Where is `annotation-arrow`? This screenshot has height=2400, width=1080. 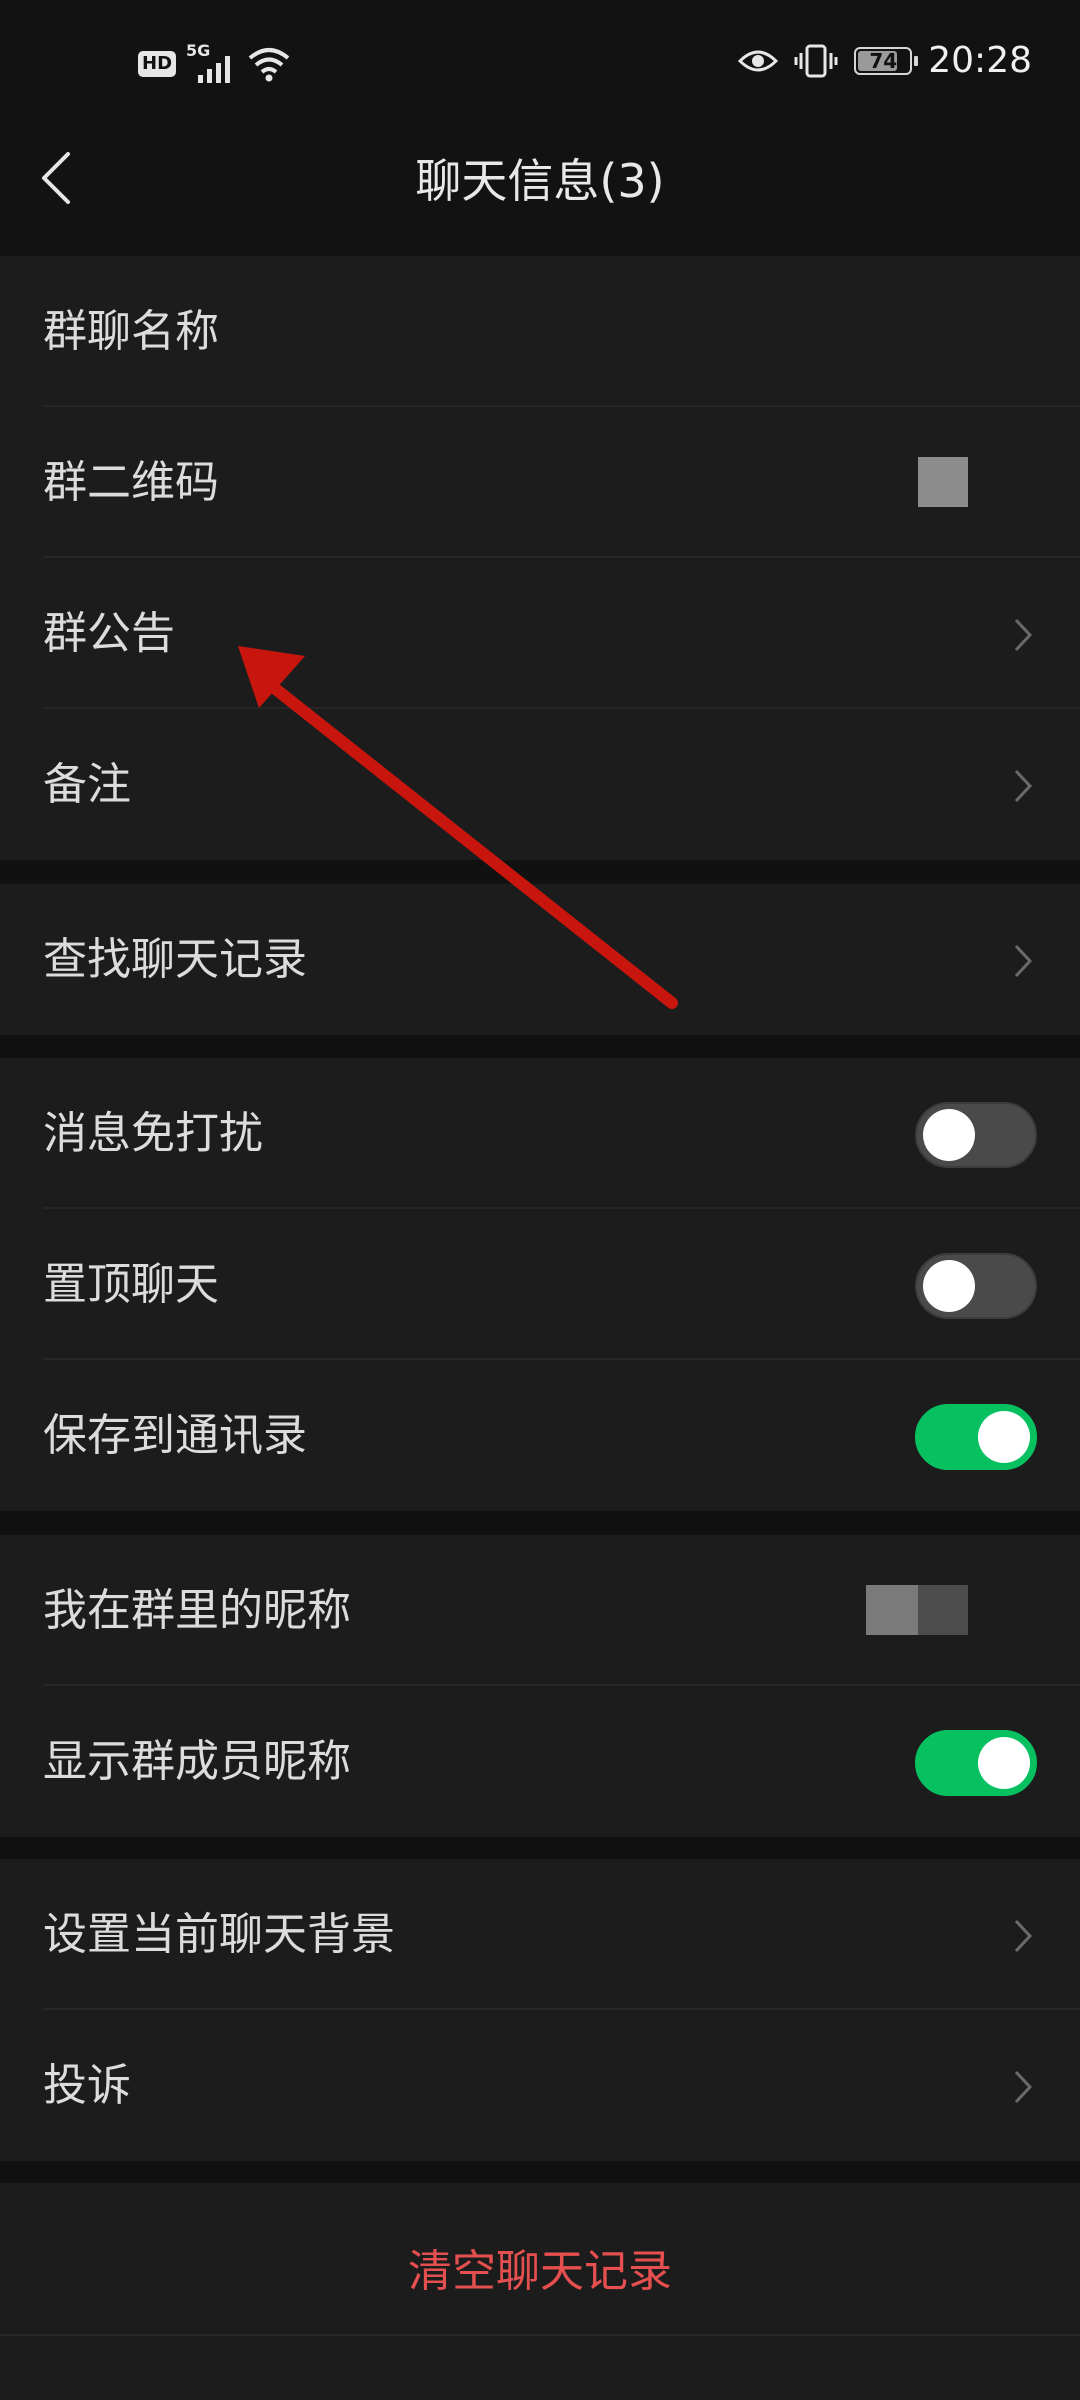
annotation-arrow is located at coordinates (458, 827).